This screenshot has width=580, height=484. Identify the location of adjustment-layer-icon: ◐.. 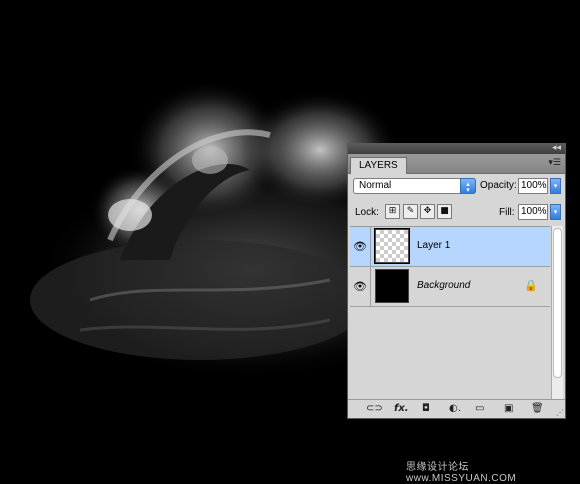
(455, 408).